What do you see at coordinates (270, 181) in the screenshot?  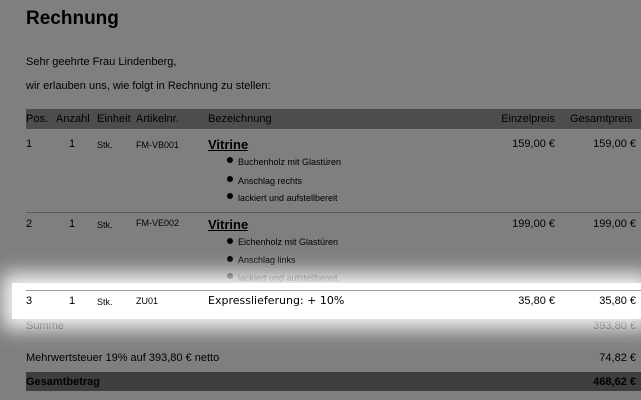 I see `row-1-feature-2: Anschlag rechts` at bounding box center [270, 181].